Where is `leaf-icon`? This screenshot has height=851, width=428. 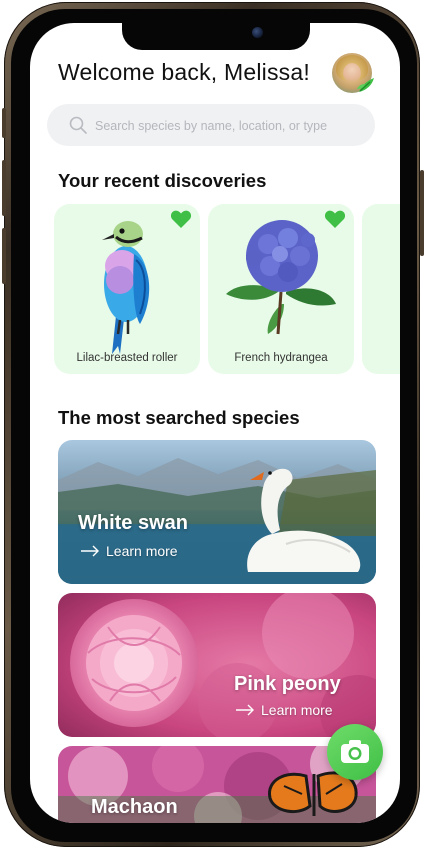
leaf-icon is located at coordinates (365, 85).